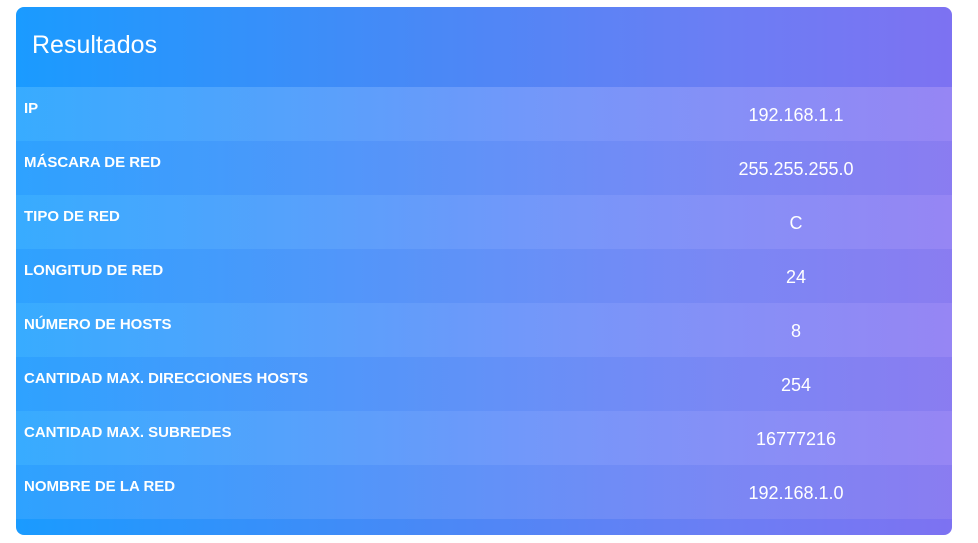 This screenshot has width=978, height=543. Describe the element at coordinates (484, 47) in the screenshot. I see `card-header: Resultados` at that location.